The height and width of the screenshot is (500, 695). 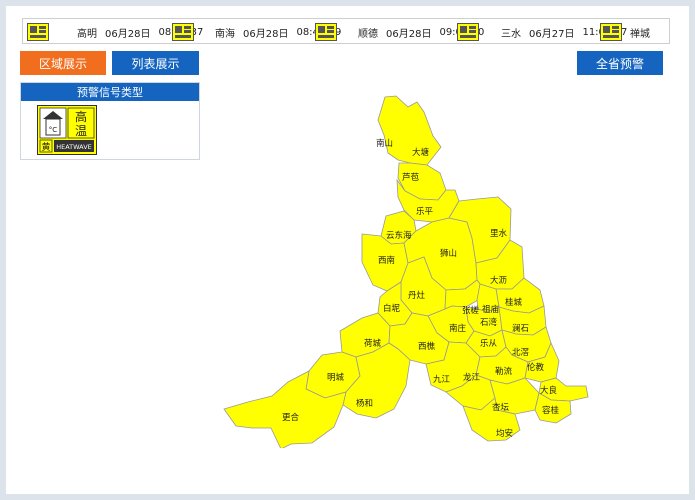 What do you see at coordinates (74, 147) in the screenshot?
I see `svg-text: HEATWAVE` at bounding box center [74, 147].